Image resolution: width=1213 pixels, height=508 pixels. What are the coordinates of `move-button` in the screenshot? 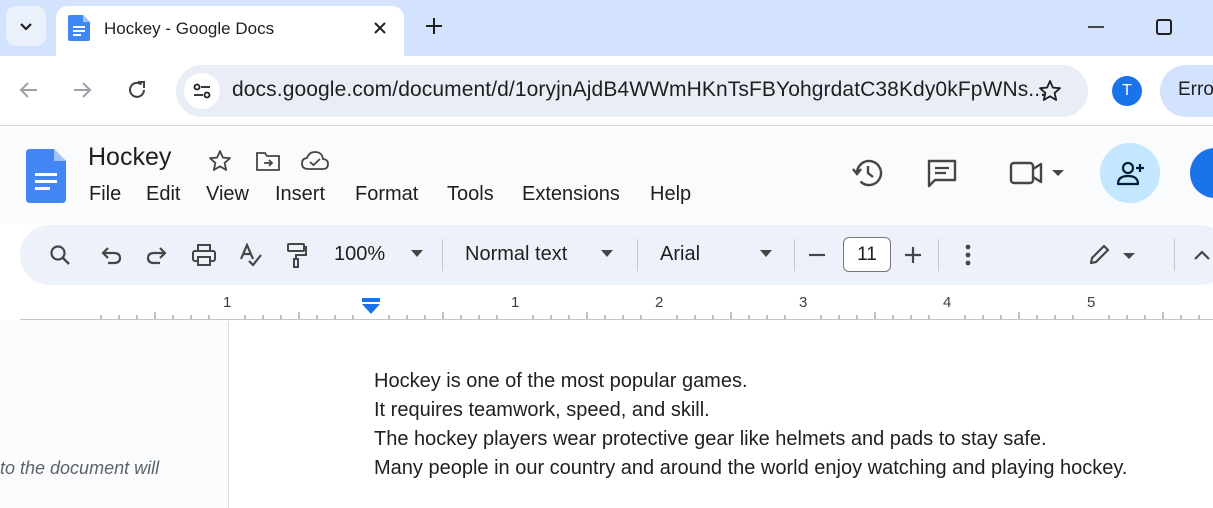 It's located at (268, 161).